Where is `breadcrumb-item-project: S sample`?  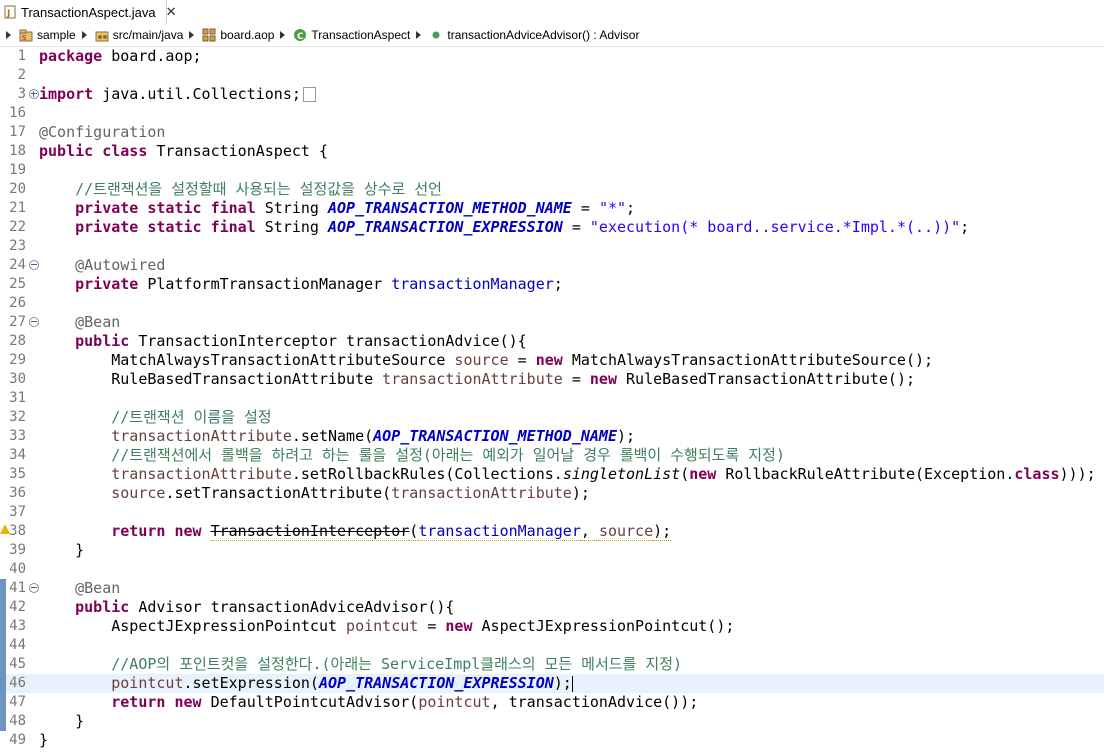 breadcrumb-item-project: S sample is located at coordinates (47, 35).